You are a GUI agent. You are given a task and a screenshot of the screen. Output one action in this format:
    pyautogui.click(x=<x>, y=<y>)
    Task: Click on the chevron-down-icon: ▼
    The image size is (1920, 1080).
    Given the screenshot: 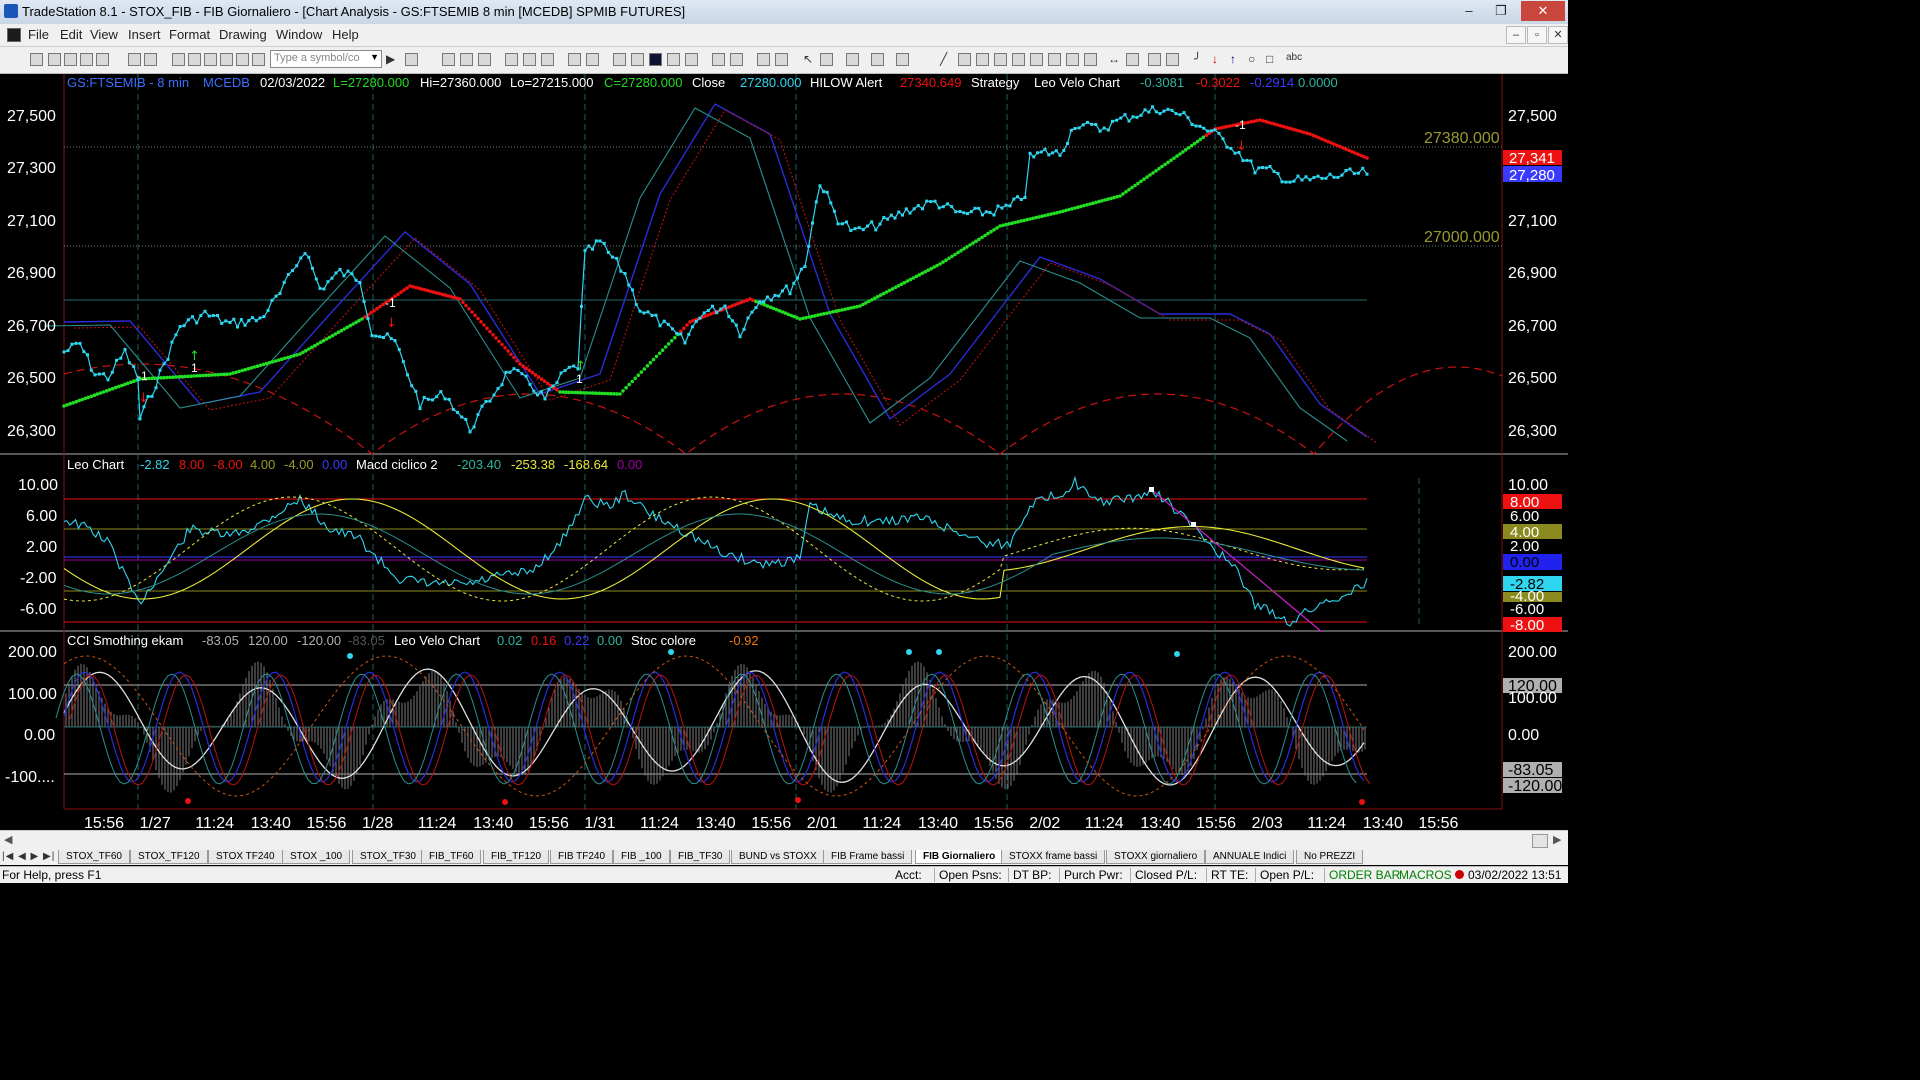 What is the action you would take?
    pyautogui.click(x=374, y=57)
    